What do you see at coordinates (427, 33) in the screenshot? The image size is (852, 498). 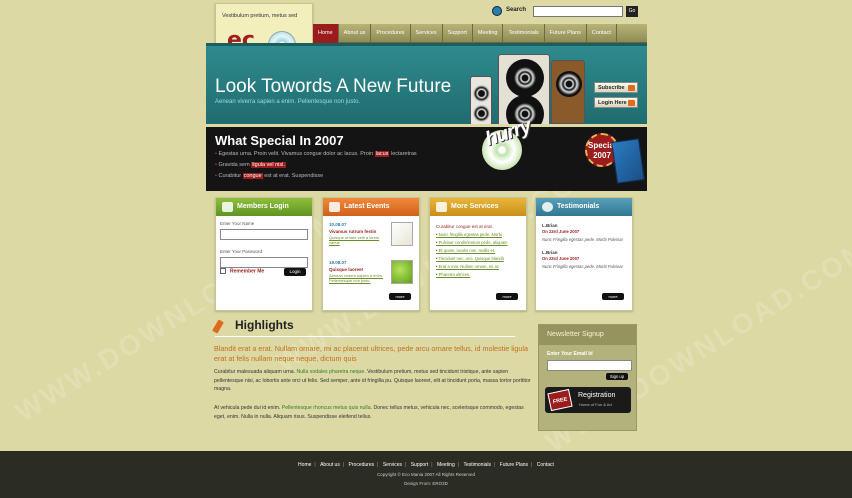 I see `nav-services: Services` at bounding box center [427, 33].